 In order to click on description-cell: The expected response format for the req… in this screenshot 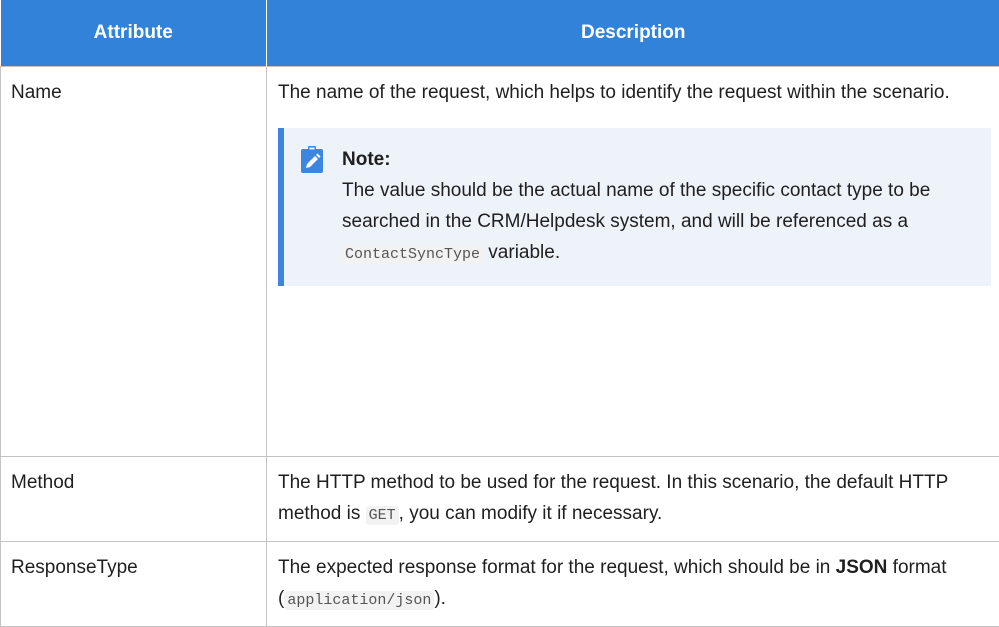, I will do `click(633, 584)`.